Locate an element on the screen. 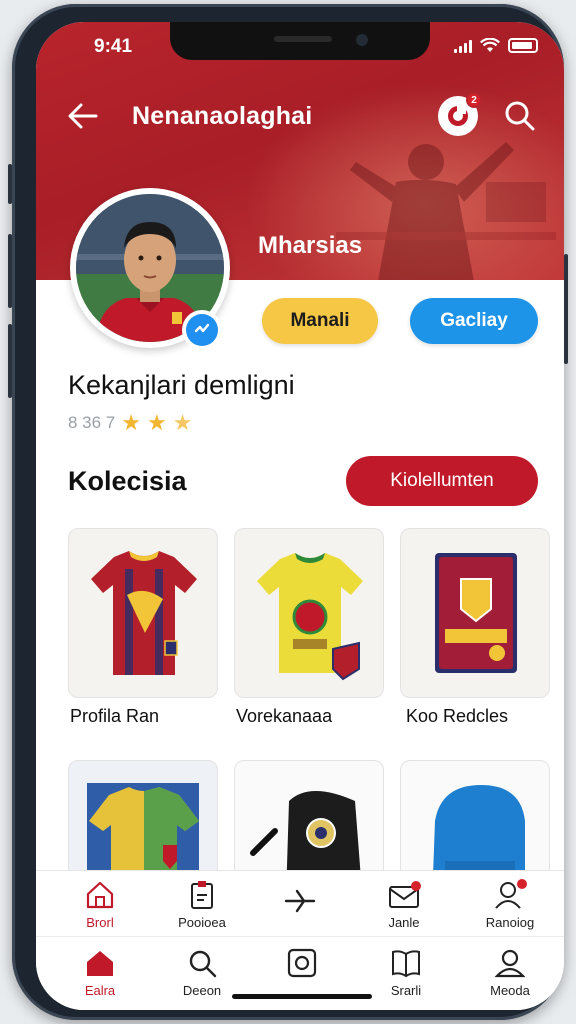 This screenshot has width=576, height=1024. follow-button: Manali is located at coordinates (320, 321).